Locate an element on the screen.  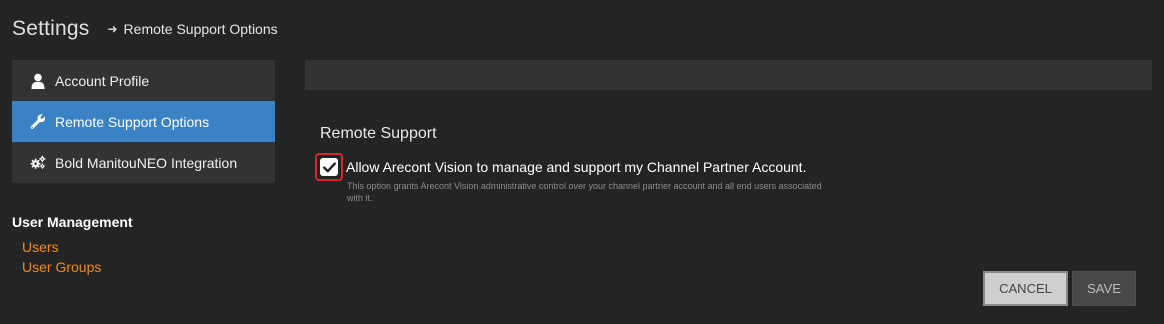
gears-icon is located at coordinates (38, 163).